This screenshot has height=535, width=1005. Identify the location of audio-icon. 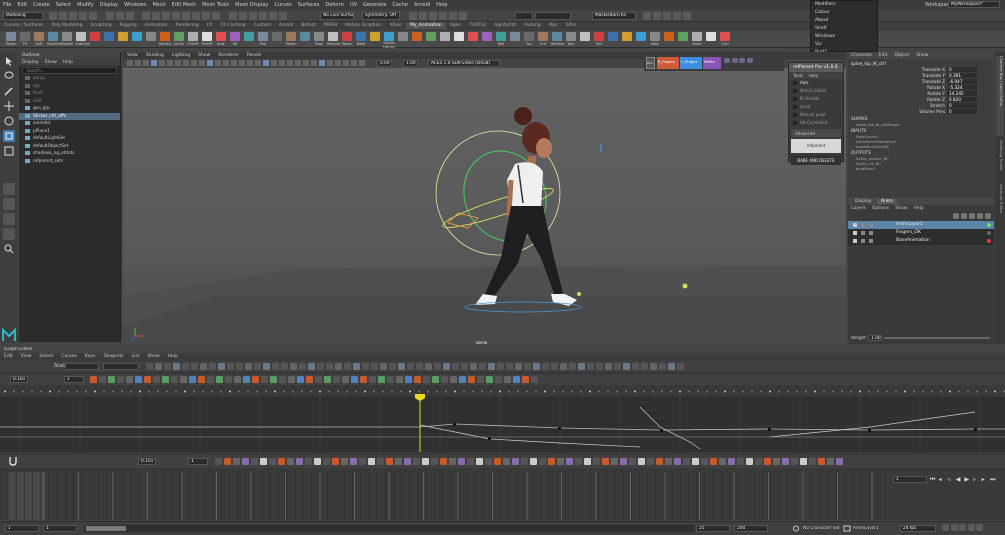
(954, 527).